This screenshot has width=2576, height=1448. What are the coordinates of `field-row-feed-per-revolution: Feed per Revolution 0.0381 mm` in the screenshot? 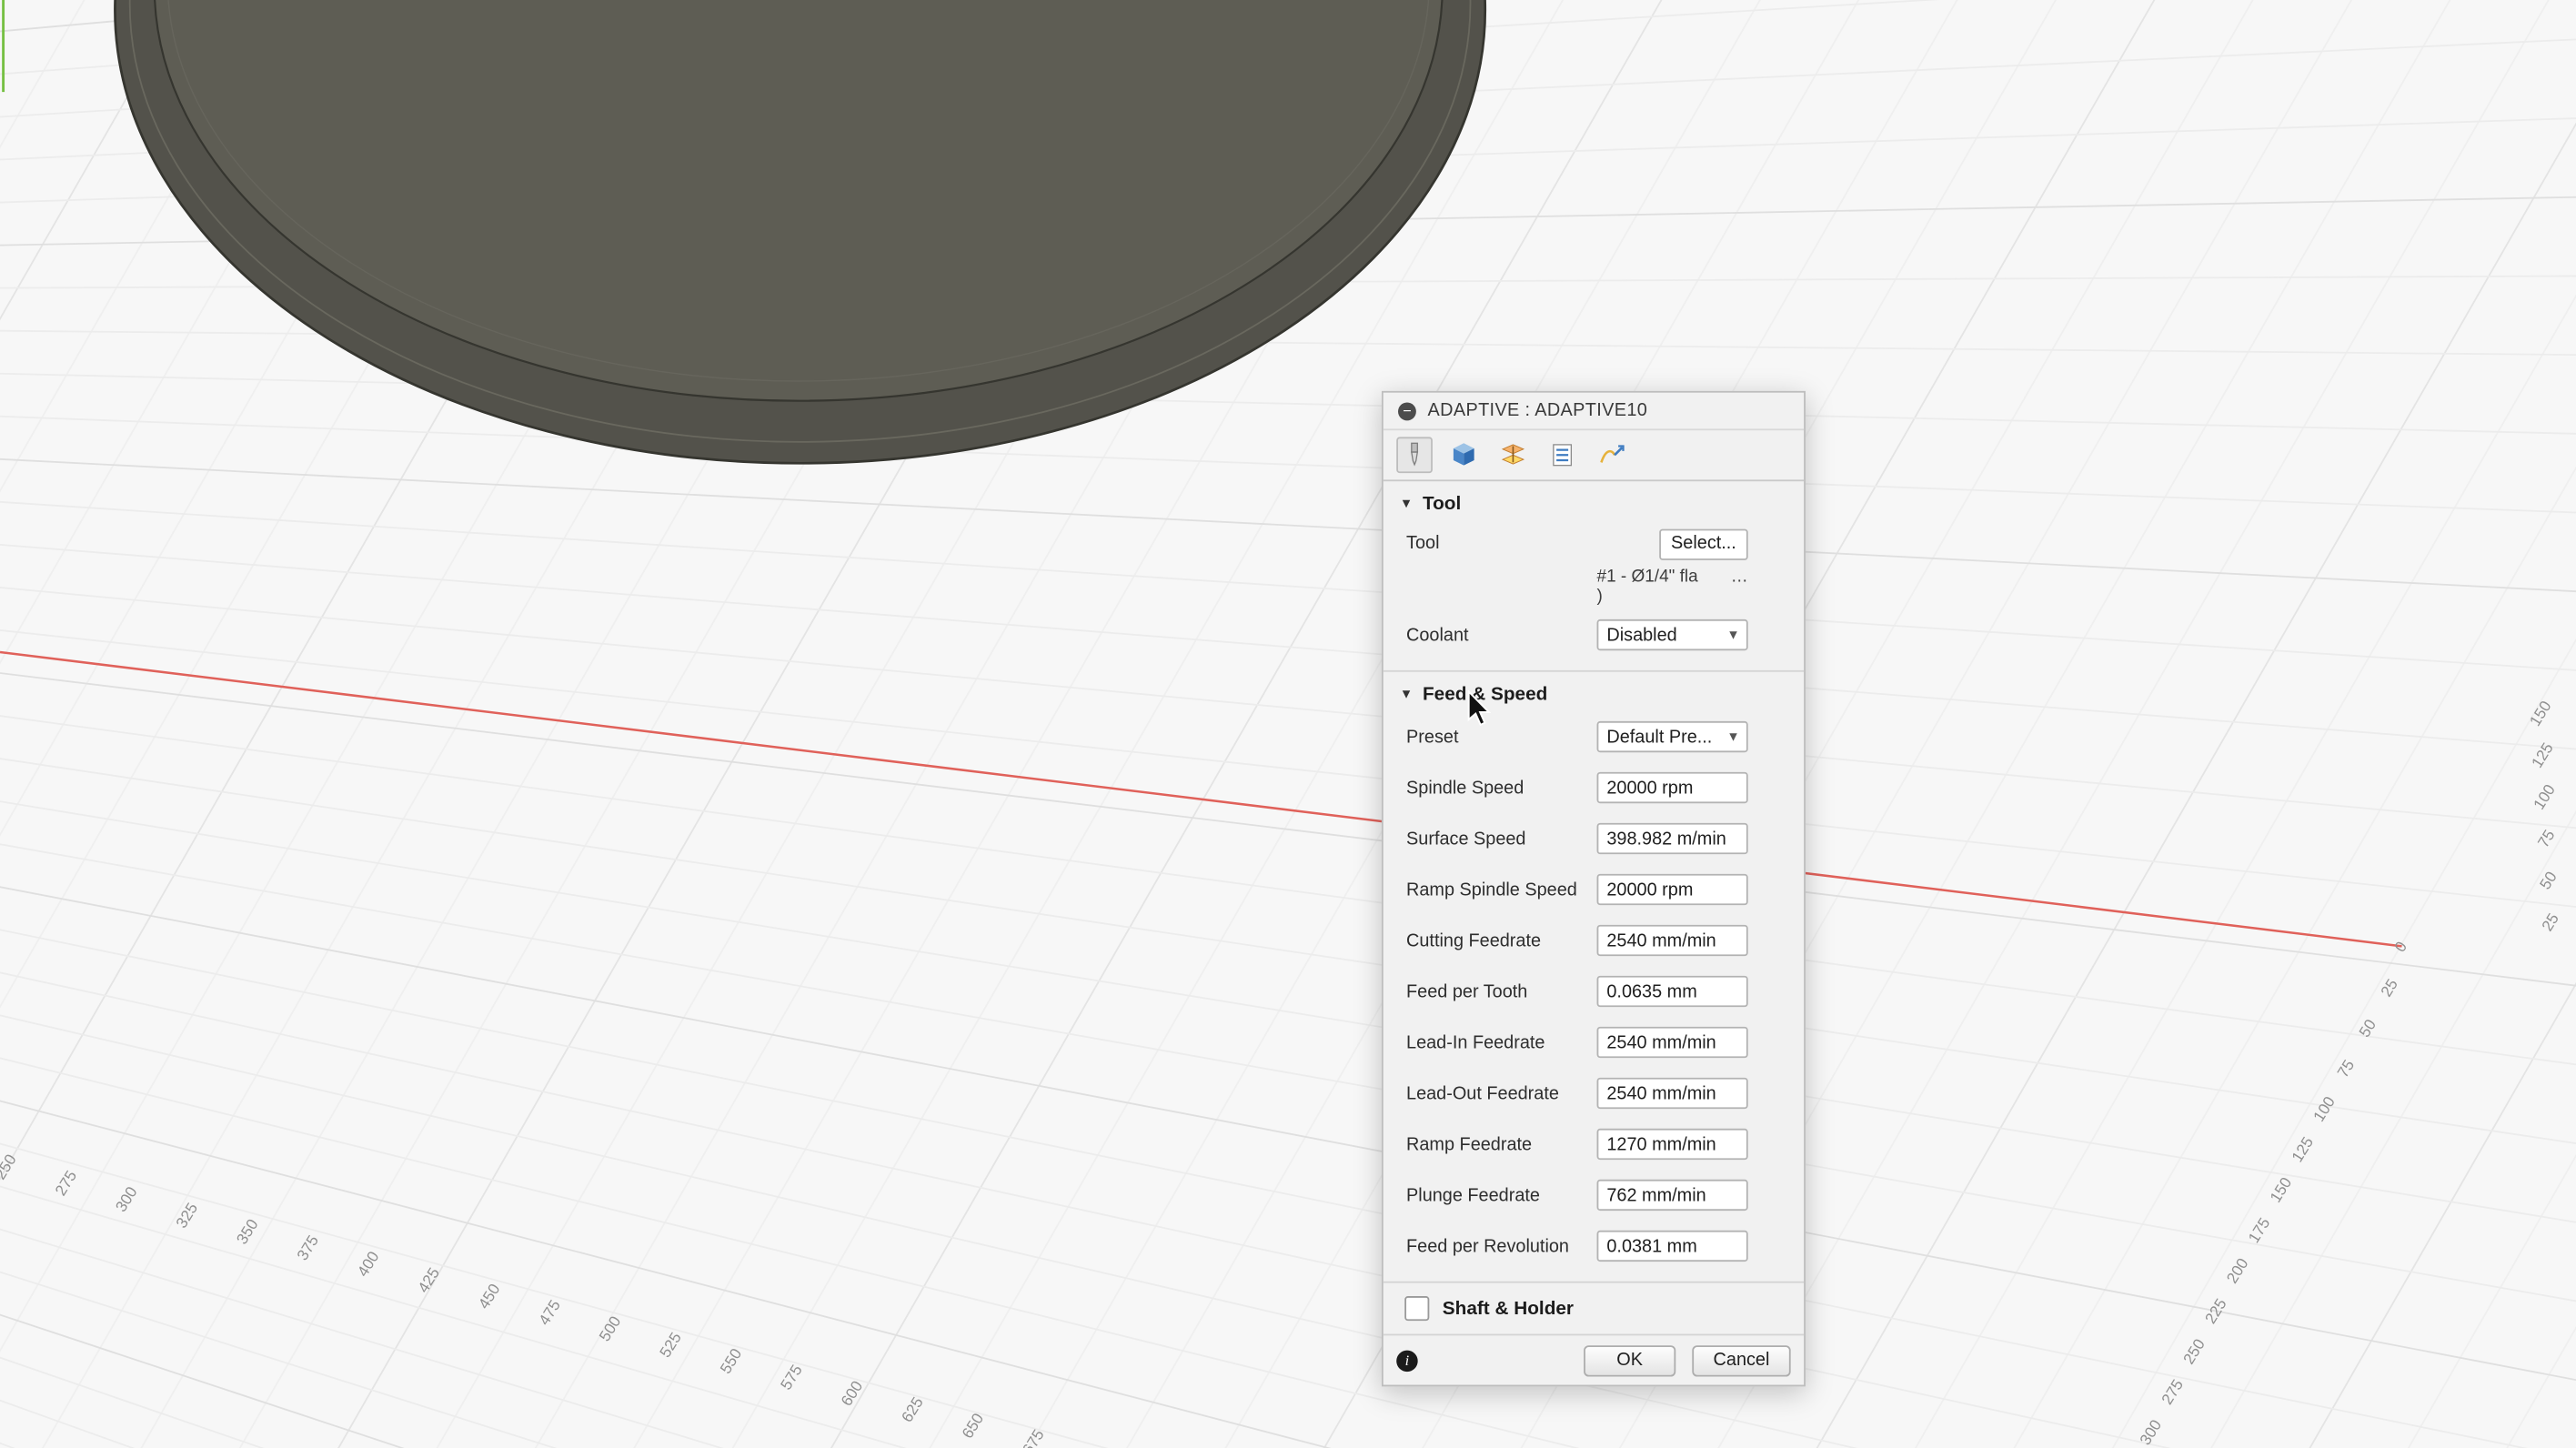 It's located at (1594, 1246).